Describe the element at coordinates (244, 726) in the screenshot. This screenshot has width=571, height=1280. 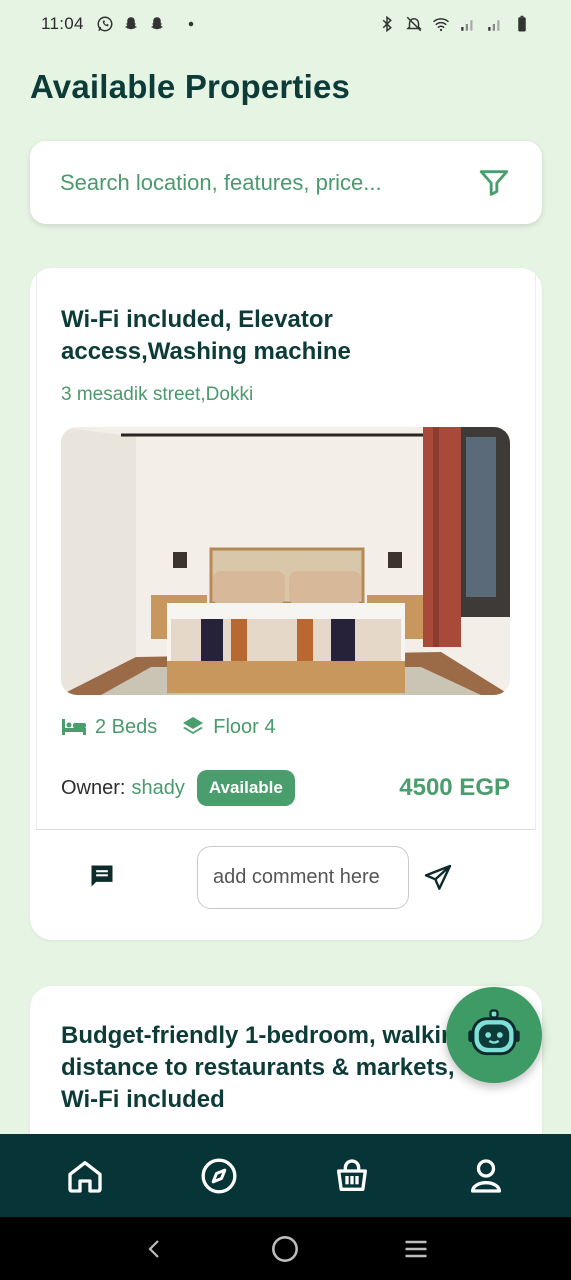
I see `floor-number: Floor 4` at that location.